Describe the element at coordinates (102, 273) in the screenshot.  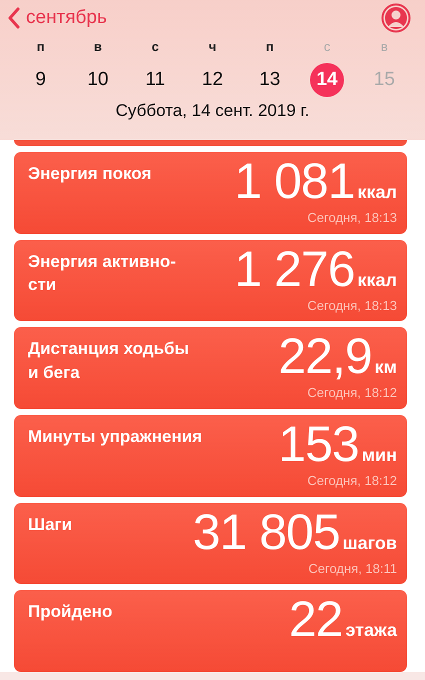
I see `metric-title: Энергия активно- сти` at that location.